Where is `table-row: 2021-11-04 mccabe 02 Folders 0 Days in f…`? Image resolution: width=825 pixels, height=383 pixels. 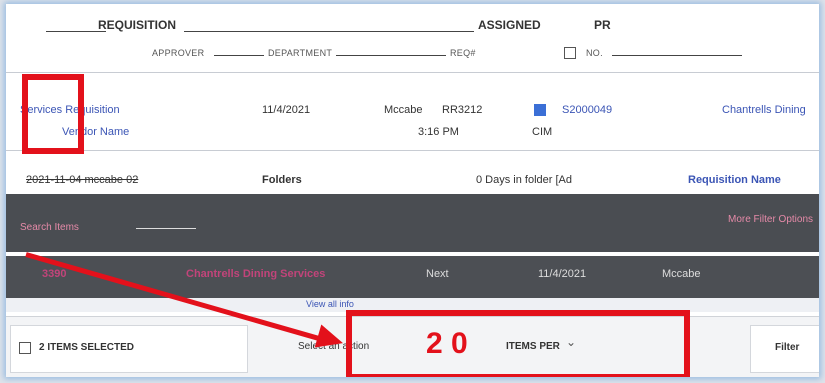 table-row: 2021-11-04 mccabe 02 Folders 0 Days in f… is located at coordinates (412, 181).